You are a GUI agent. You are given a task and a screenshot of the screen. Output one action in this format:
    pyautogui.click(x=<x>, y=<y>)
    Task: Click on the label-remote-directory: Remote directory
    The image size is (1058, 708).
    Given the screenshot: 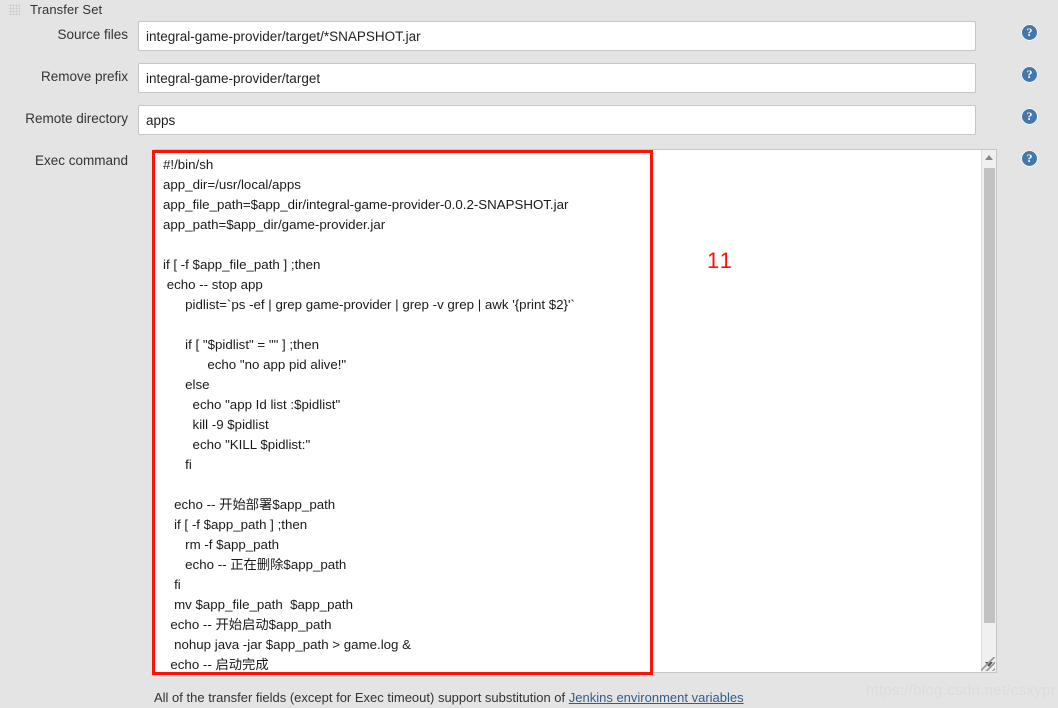 What is the action you would take?
    pyautogui.click(x=76, y=118)
    